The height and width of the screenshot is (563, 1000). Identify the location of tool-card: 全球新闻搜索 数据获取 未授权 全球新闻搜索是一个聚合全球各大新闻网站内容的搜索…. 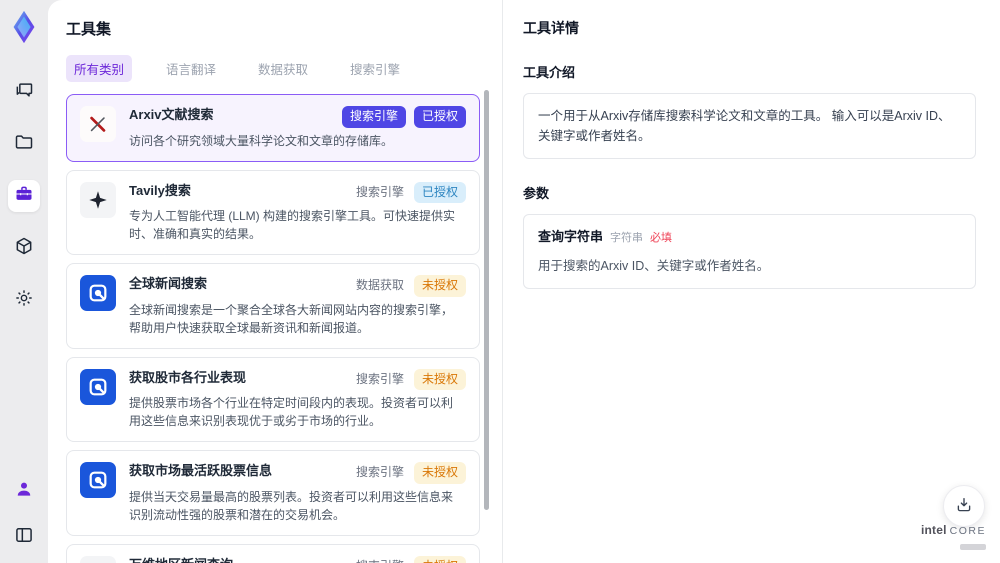
(273, 306).